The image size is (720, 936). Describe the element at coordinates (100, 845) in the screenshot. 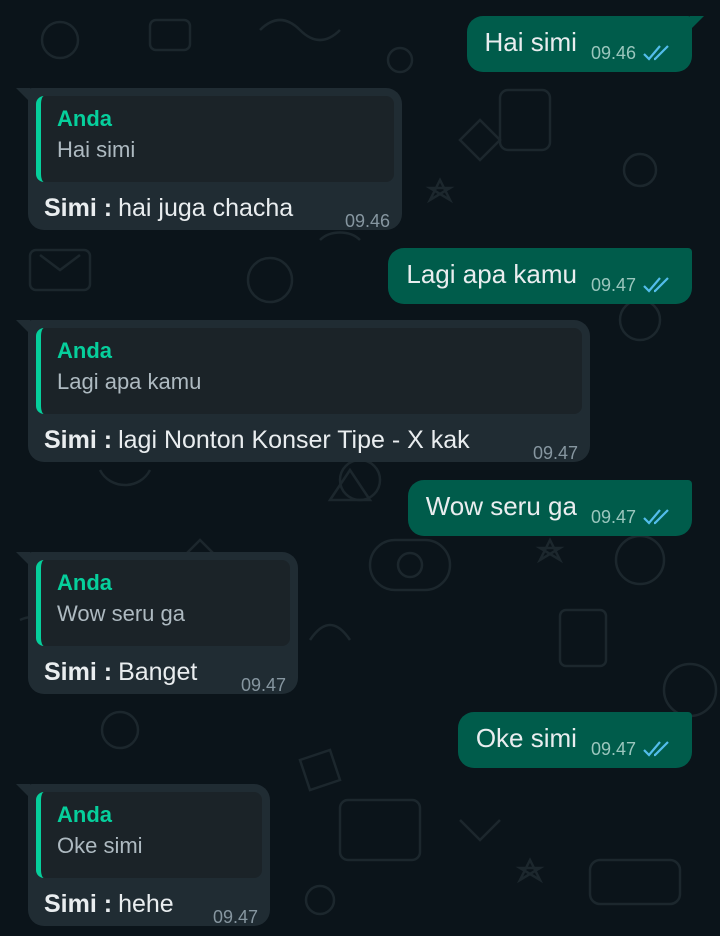

I see `quote-text: Oke simi` at that location.